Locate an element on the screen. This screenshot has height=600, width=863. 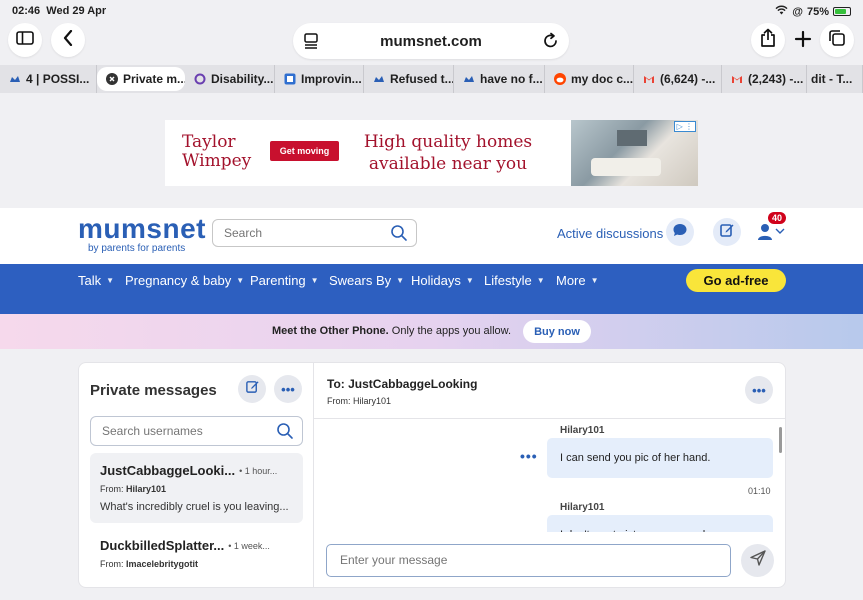
back-button is located at coordinates (68, 40).